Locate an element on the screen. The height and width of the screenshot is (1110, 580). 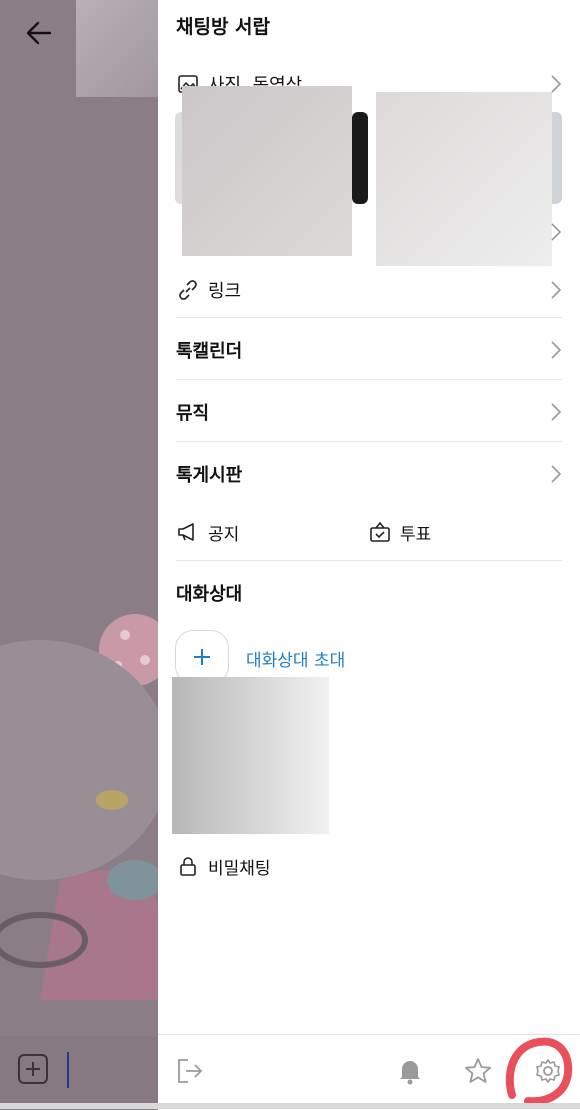
link-label: 링크 is located at coordinates (225, 291).